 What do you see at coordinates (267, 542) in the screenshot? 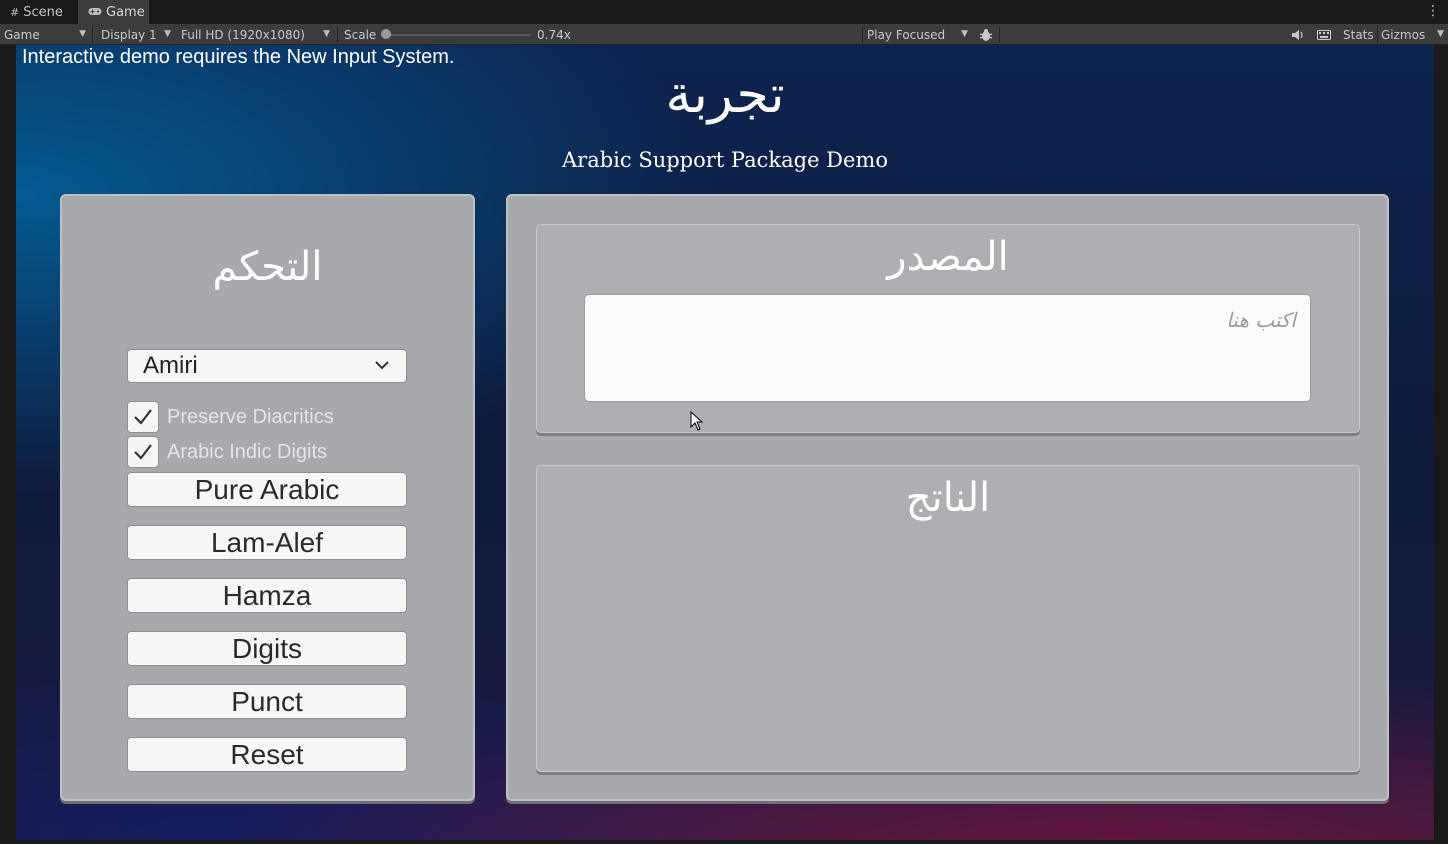
I see `lam-alef-button: Lam-Alef` at bounding box center [267, 542].